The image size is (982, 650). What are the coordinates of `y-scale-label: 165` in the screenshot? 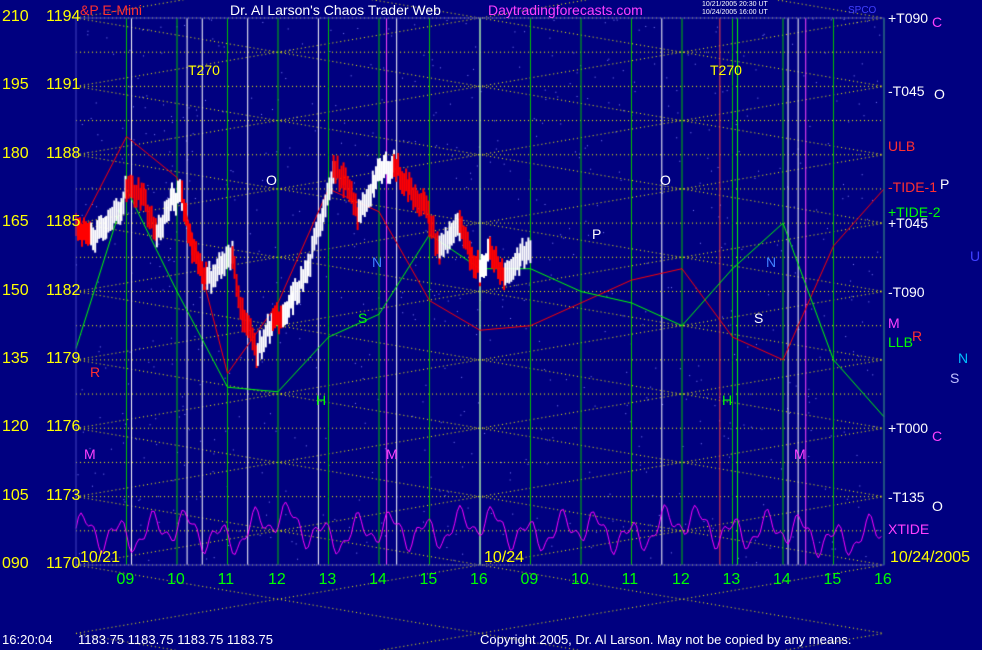 It's located at (15, 222).